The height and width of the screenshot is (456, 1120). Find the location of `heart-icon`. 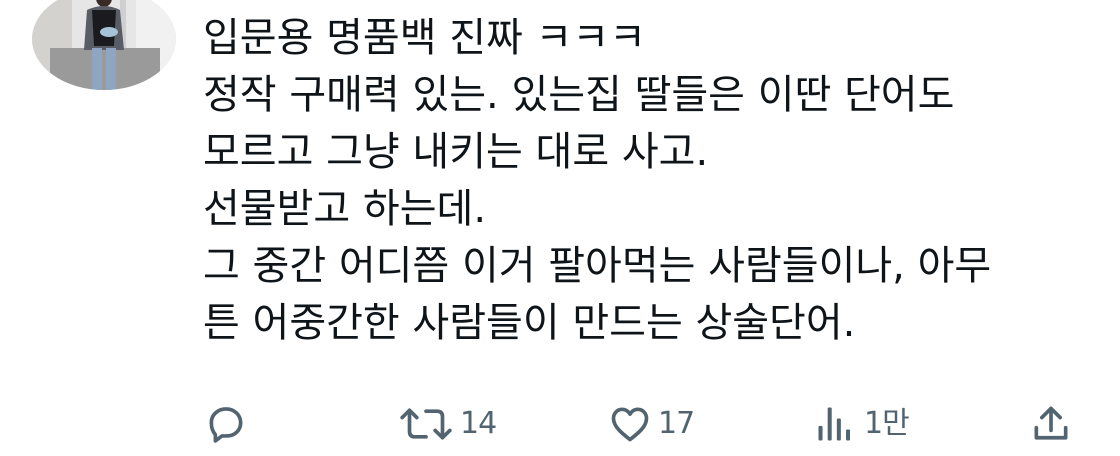

heart-icon is located at coordinates (630, 424).